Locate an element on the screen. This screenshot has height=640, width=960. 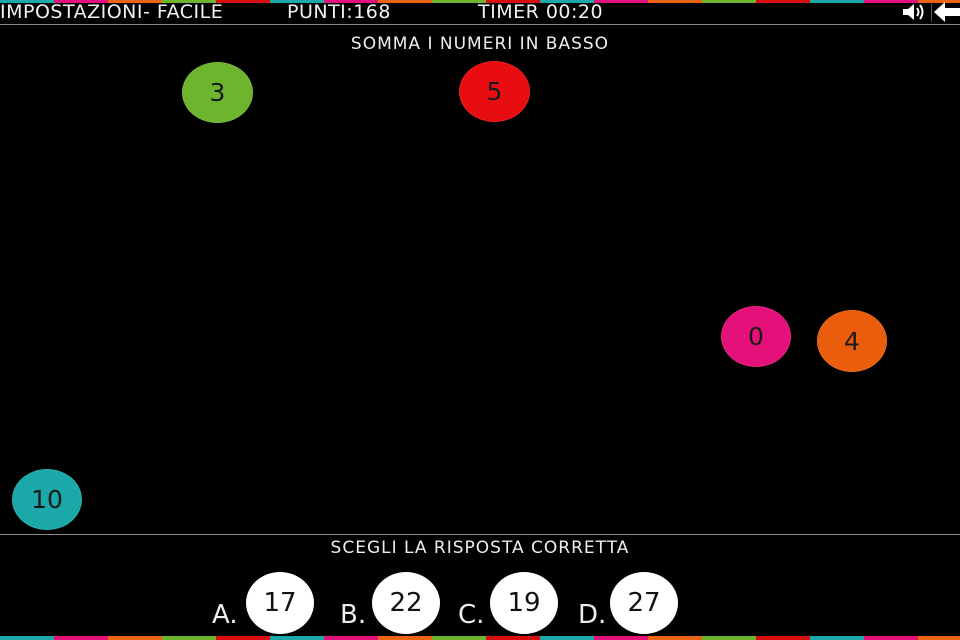
answer-prompt: SCEGLI LA RISPOSTA CORRETTA is located at coordinates (480, 548).